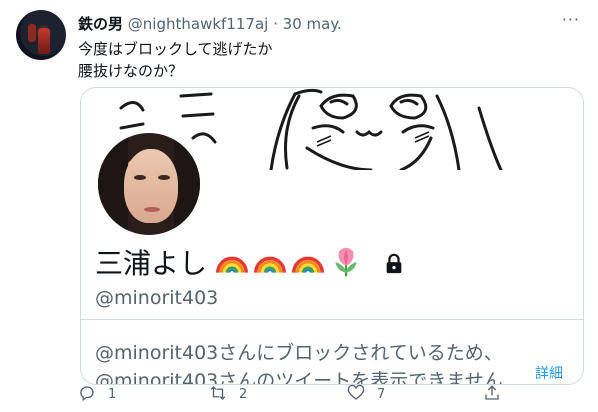 Image resolution: width=598 pixels, height=412 pixels. Describe the element at coordinates (328, 395) in the screenshot. I see `tweet-actions: 1 2 7` at that location.